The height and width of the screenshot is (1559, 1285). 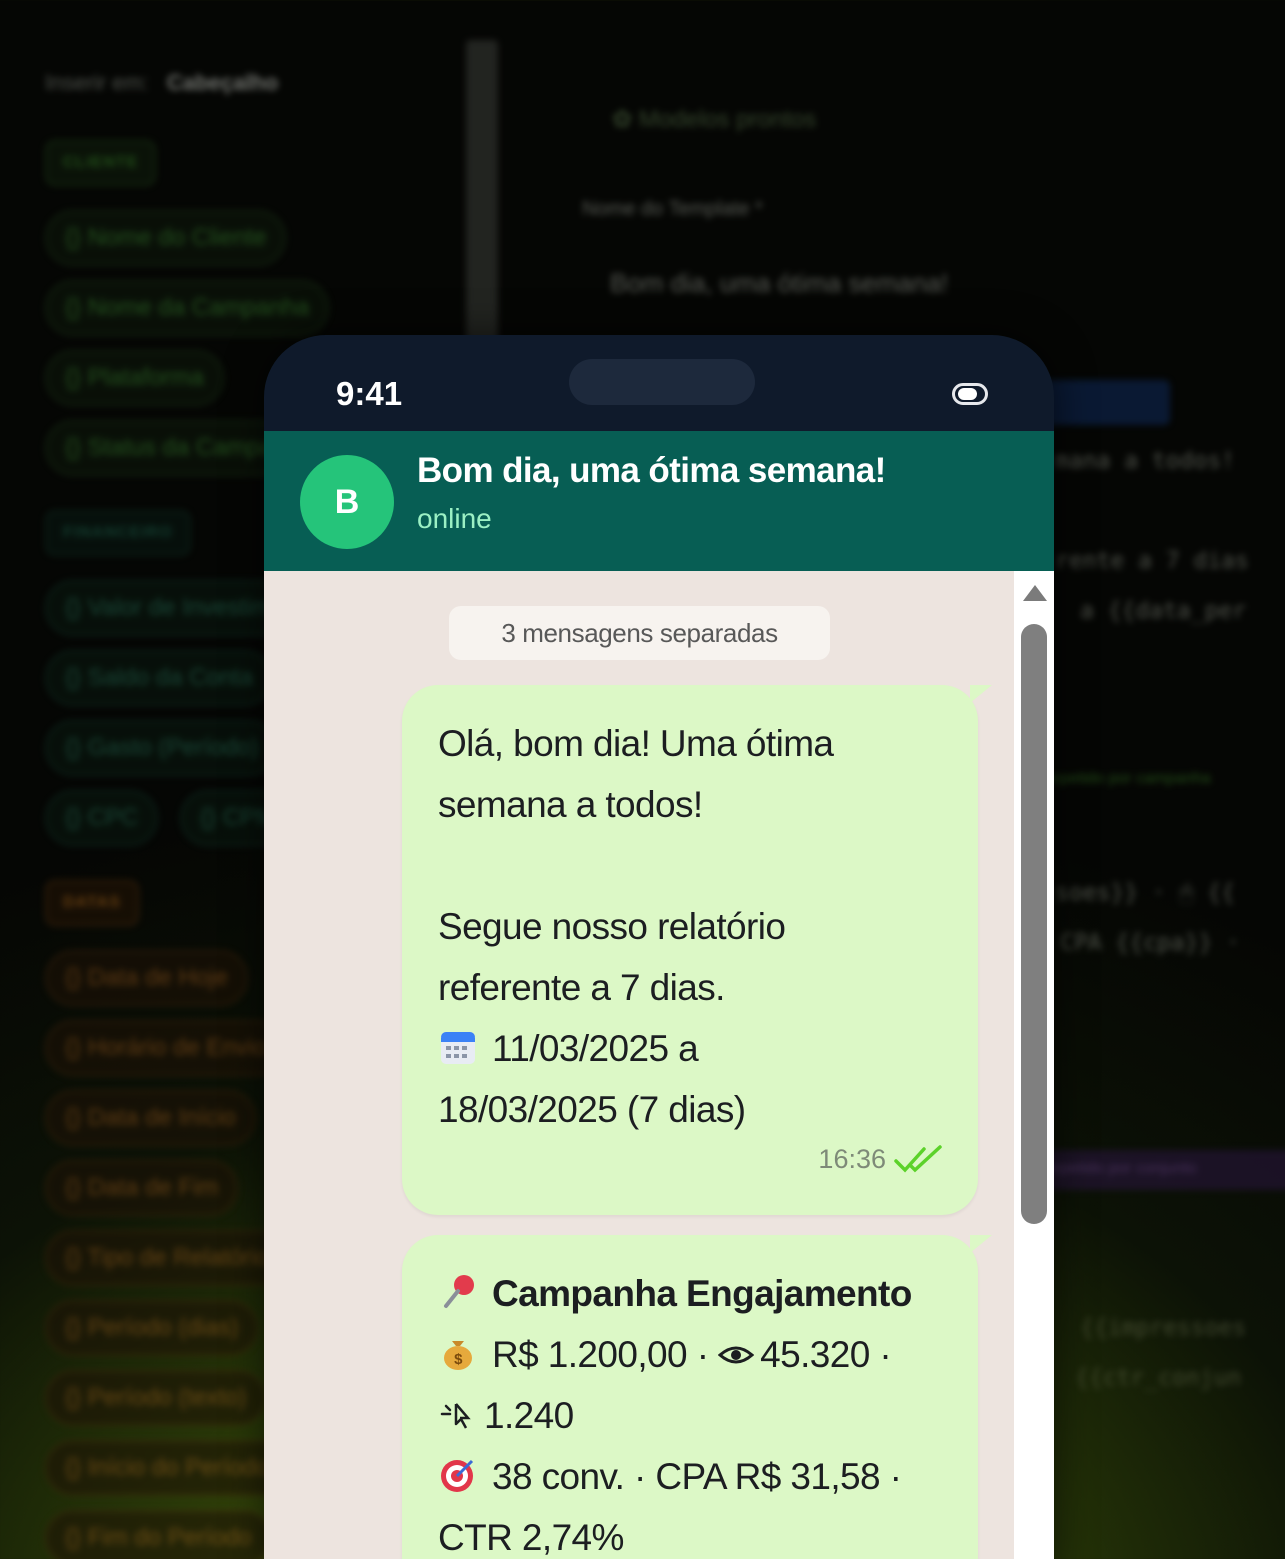 What do you see at coordinates (612, 926) in the screenshot?
I see `message-line: Segue nosso relatório` at bounding box center [612, 926].